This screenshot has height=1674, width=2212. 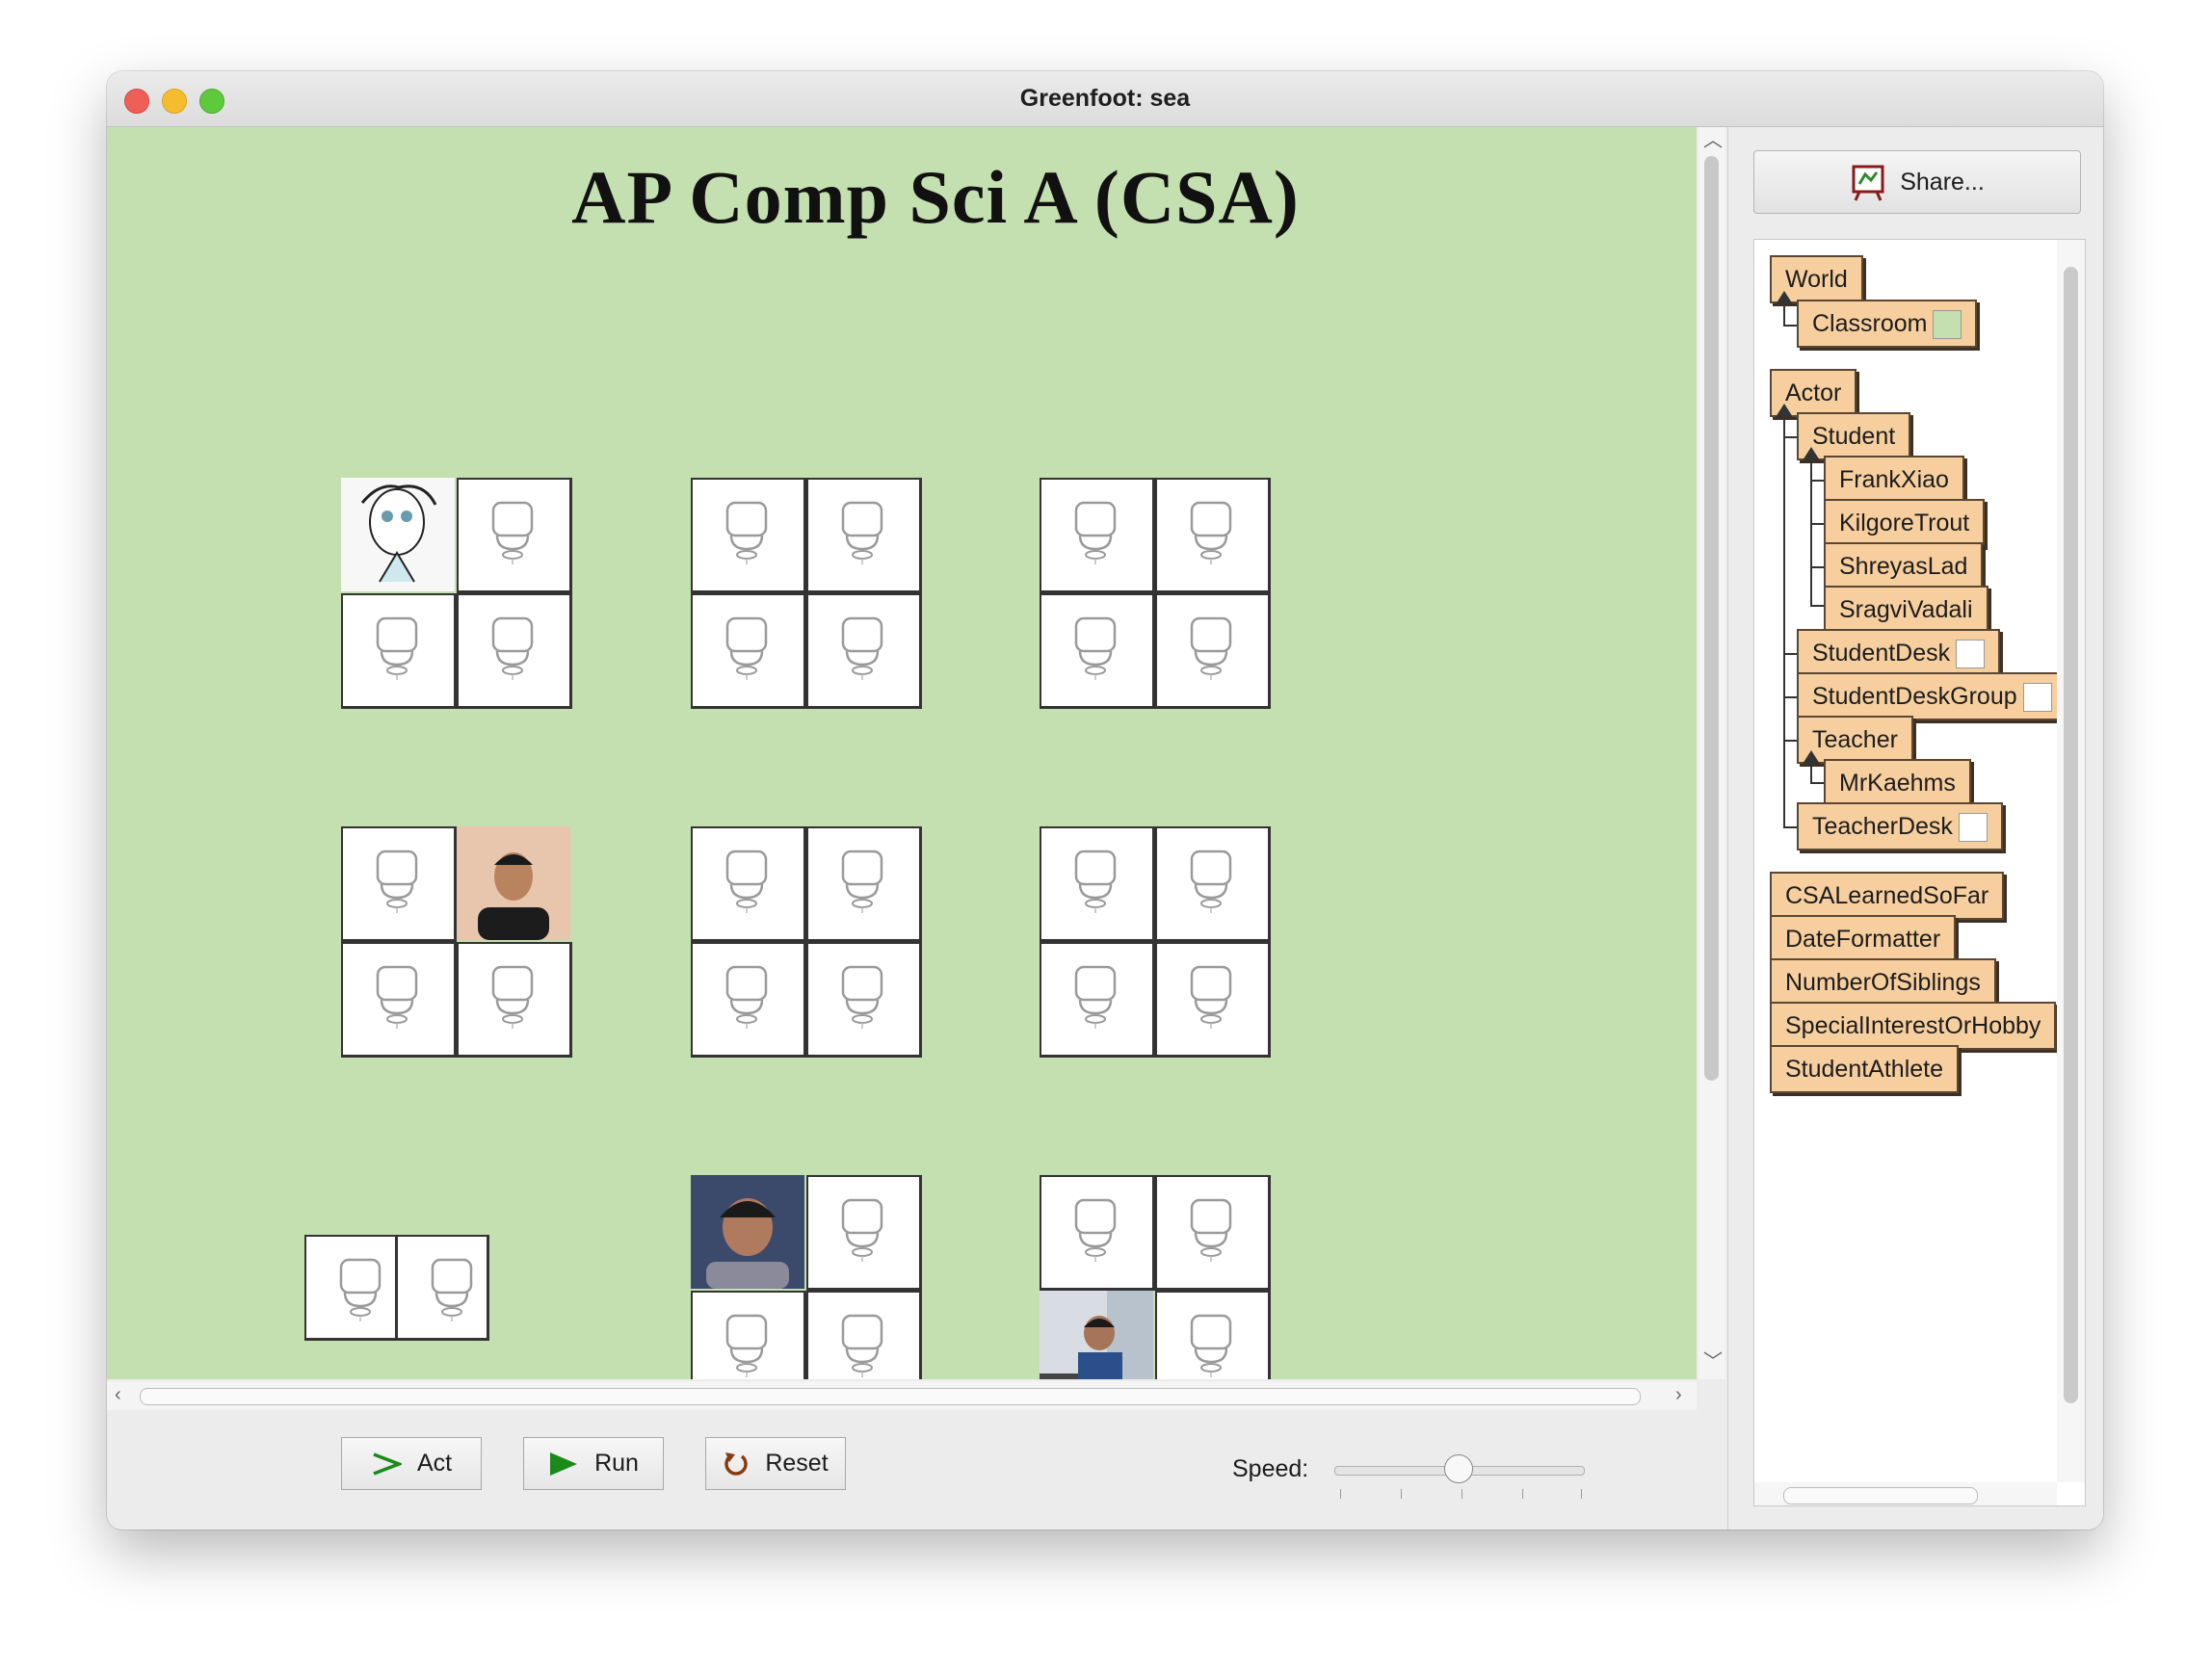 What do you see at coordinates (564, 1464) in the screenshot?
I see `run-icon` at bounding box center [564, 1464].